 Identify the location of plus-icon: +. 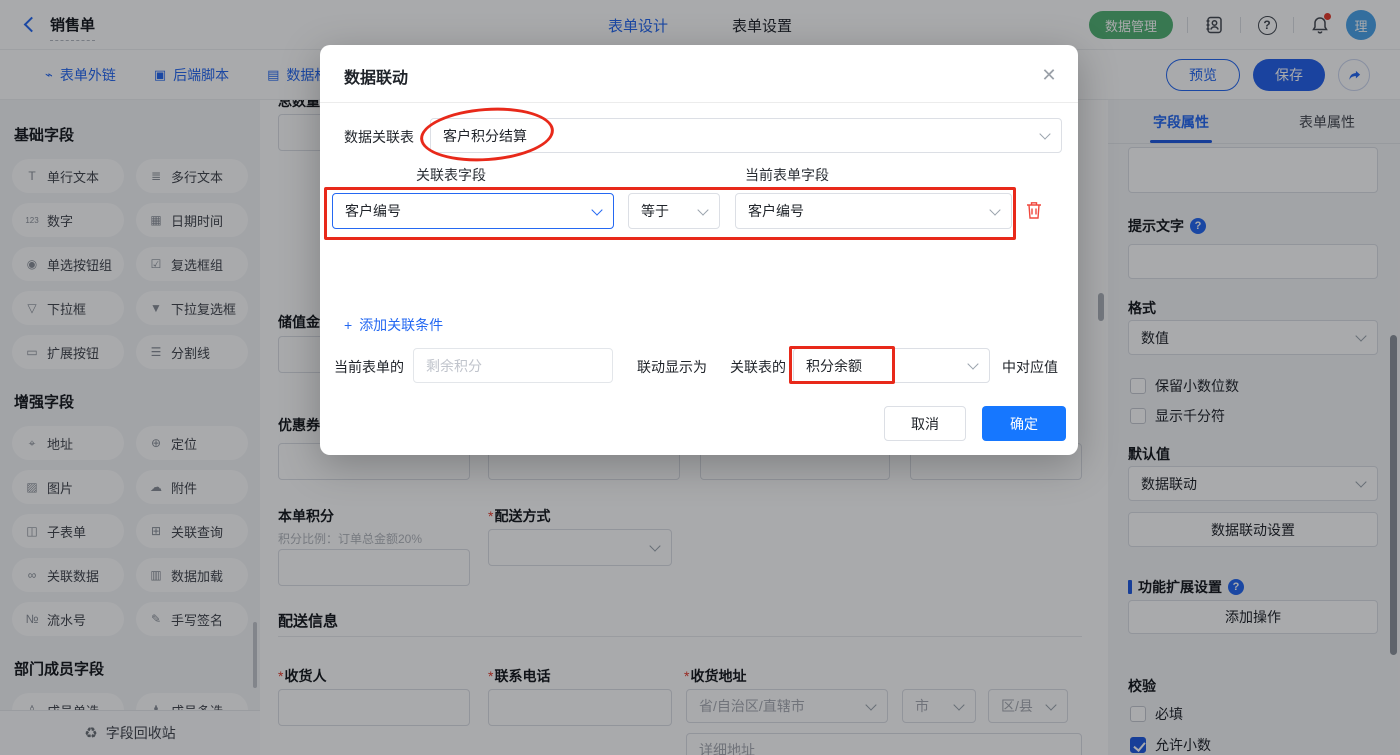
(348, 325).